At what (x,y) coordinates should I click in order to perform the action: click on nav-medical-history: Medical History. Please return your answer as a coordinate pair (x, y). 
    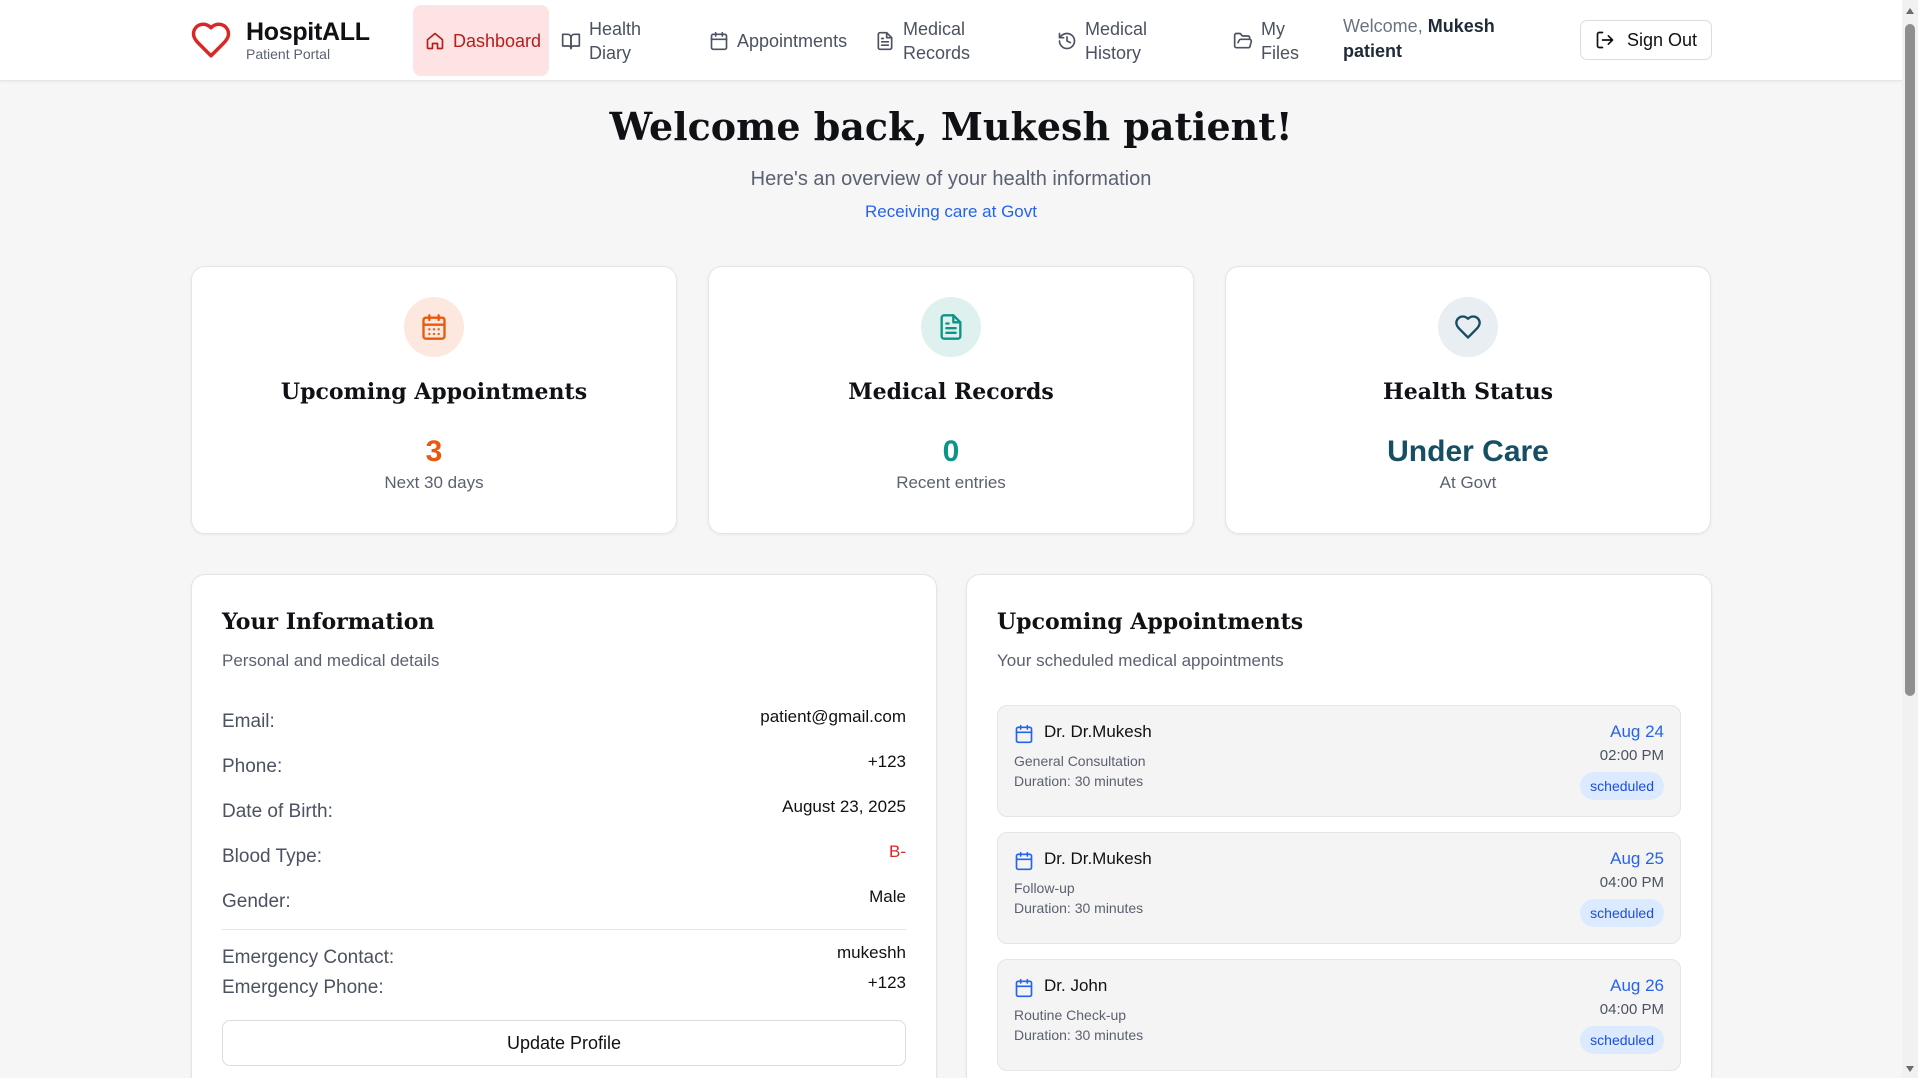
    Looking at the image, I should click on (1133, 40).